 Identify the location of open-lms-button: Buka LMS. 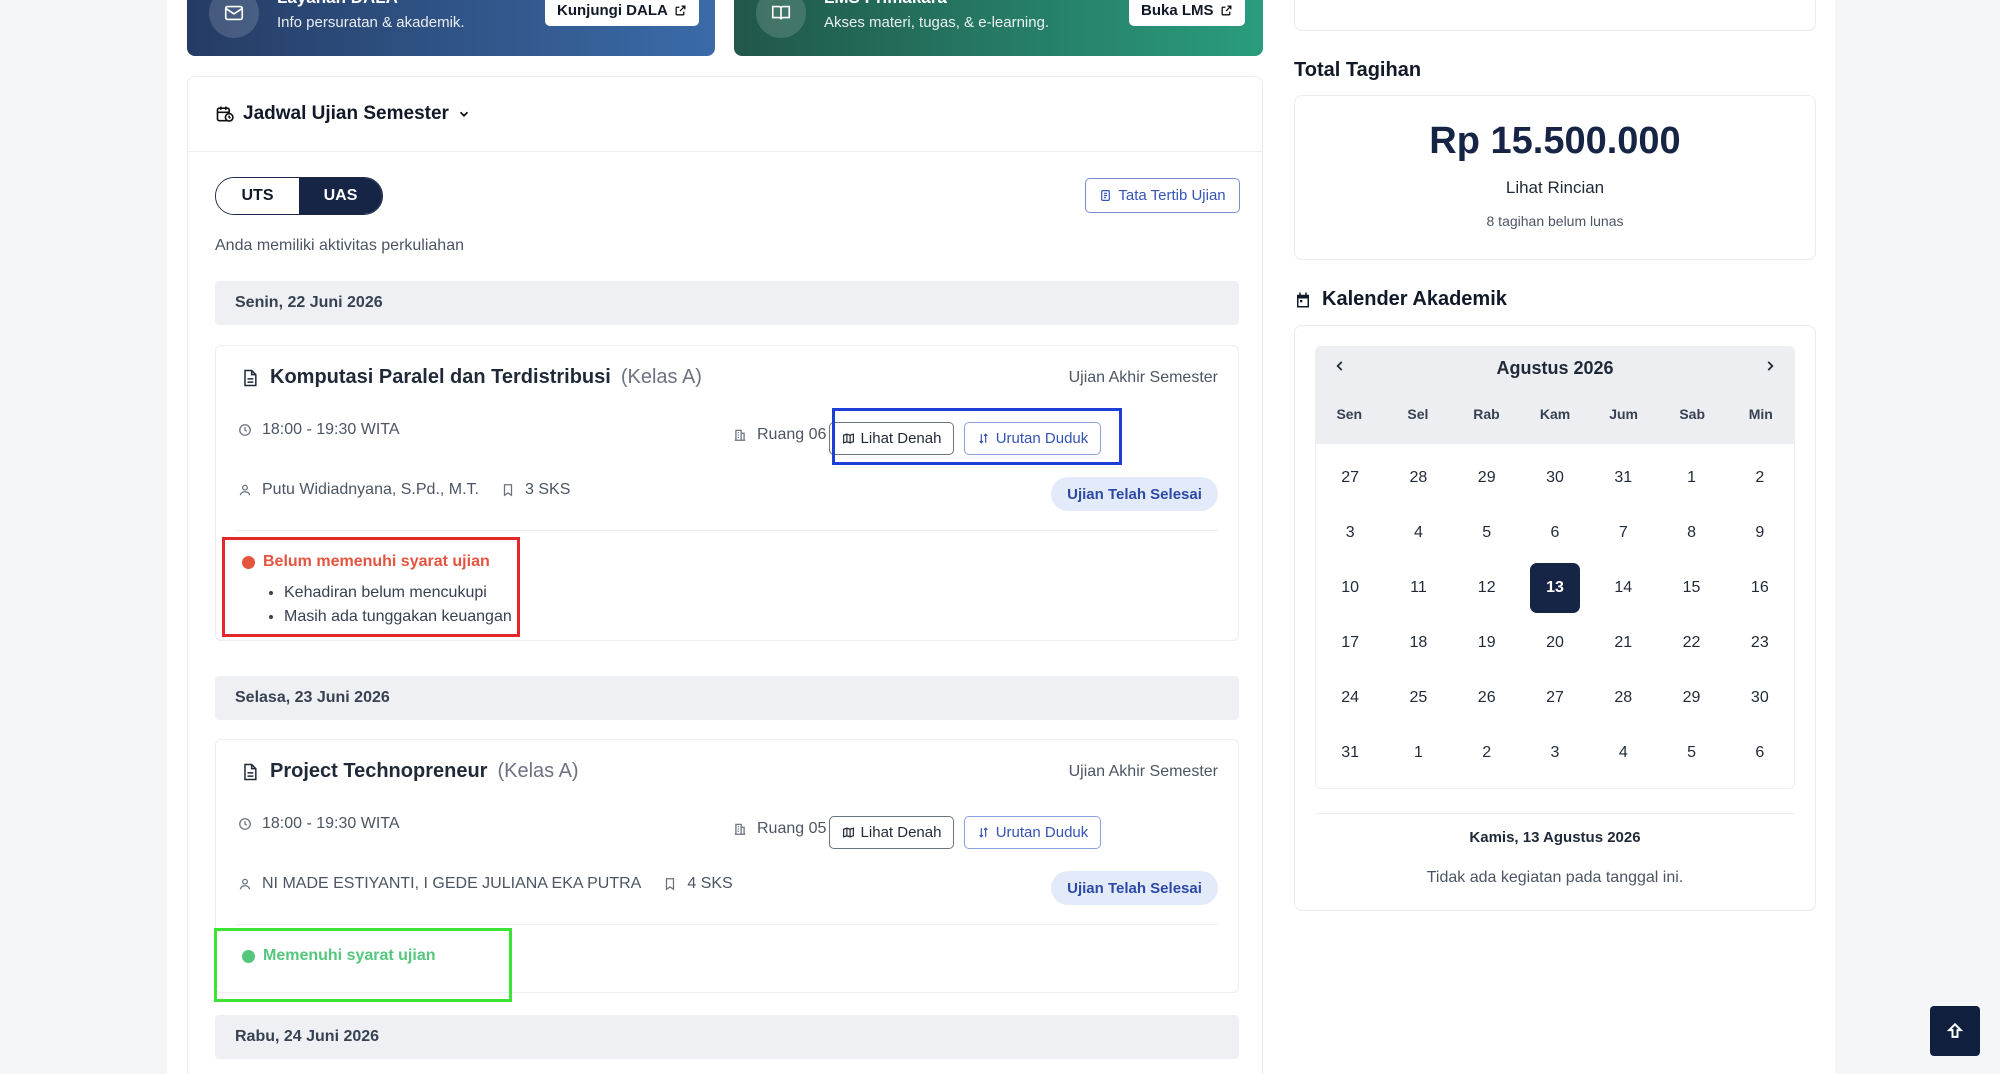
(1187, 13).